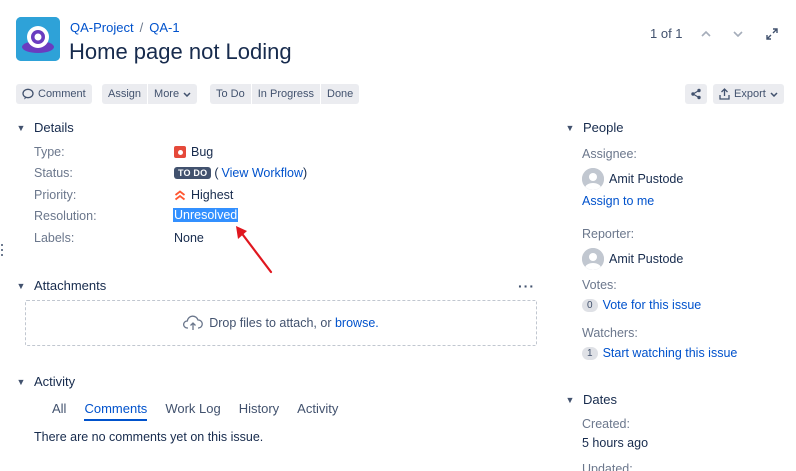 This screenshot has height=471, width=796. I want to click on tab-comments: Comments, so click(116, 410).